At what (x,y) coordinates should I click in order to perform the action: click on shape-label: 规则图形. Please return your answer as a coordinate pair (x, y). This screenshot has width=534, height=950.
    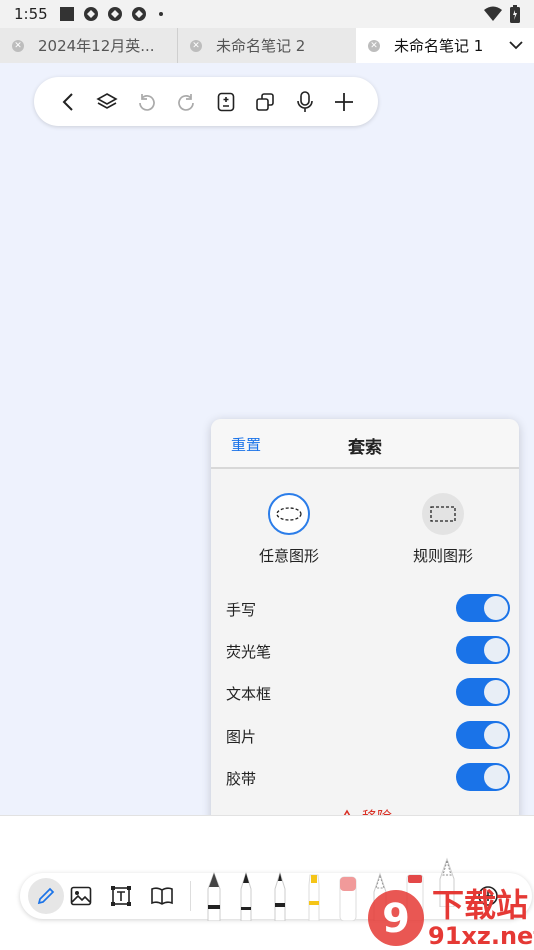
    Looking at the image, I should click on (442, 556).